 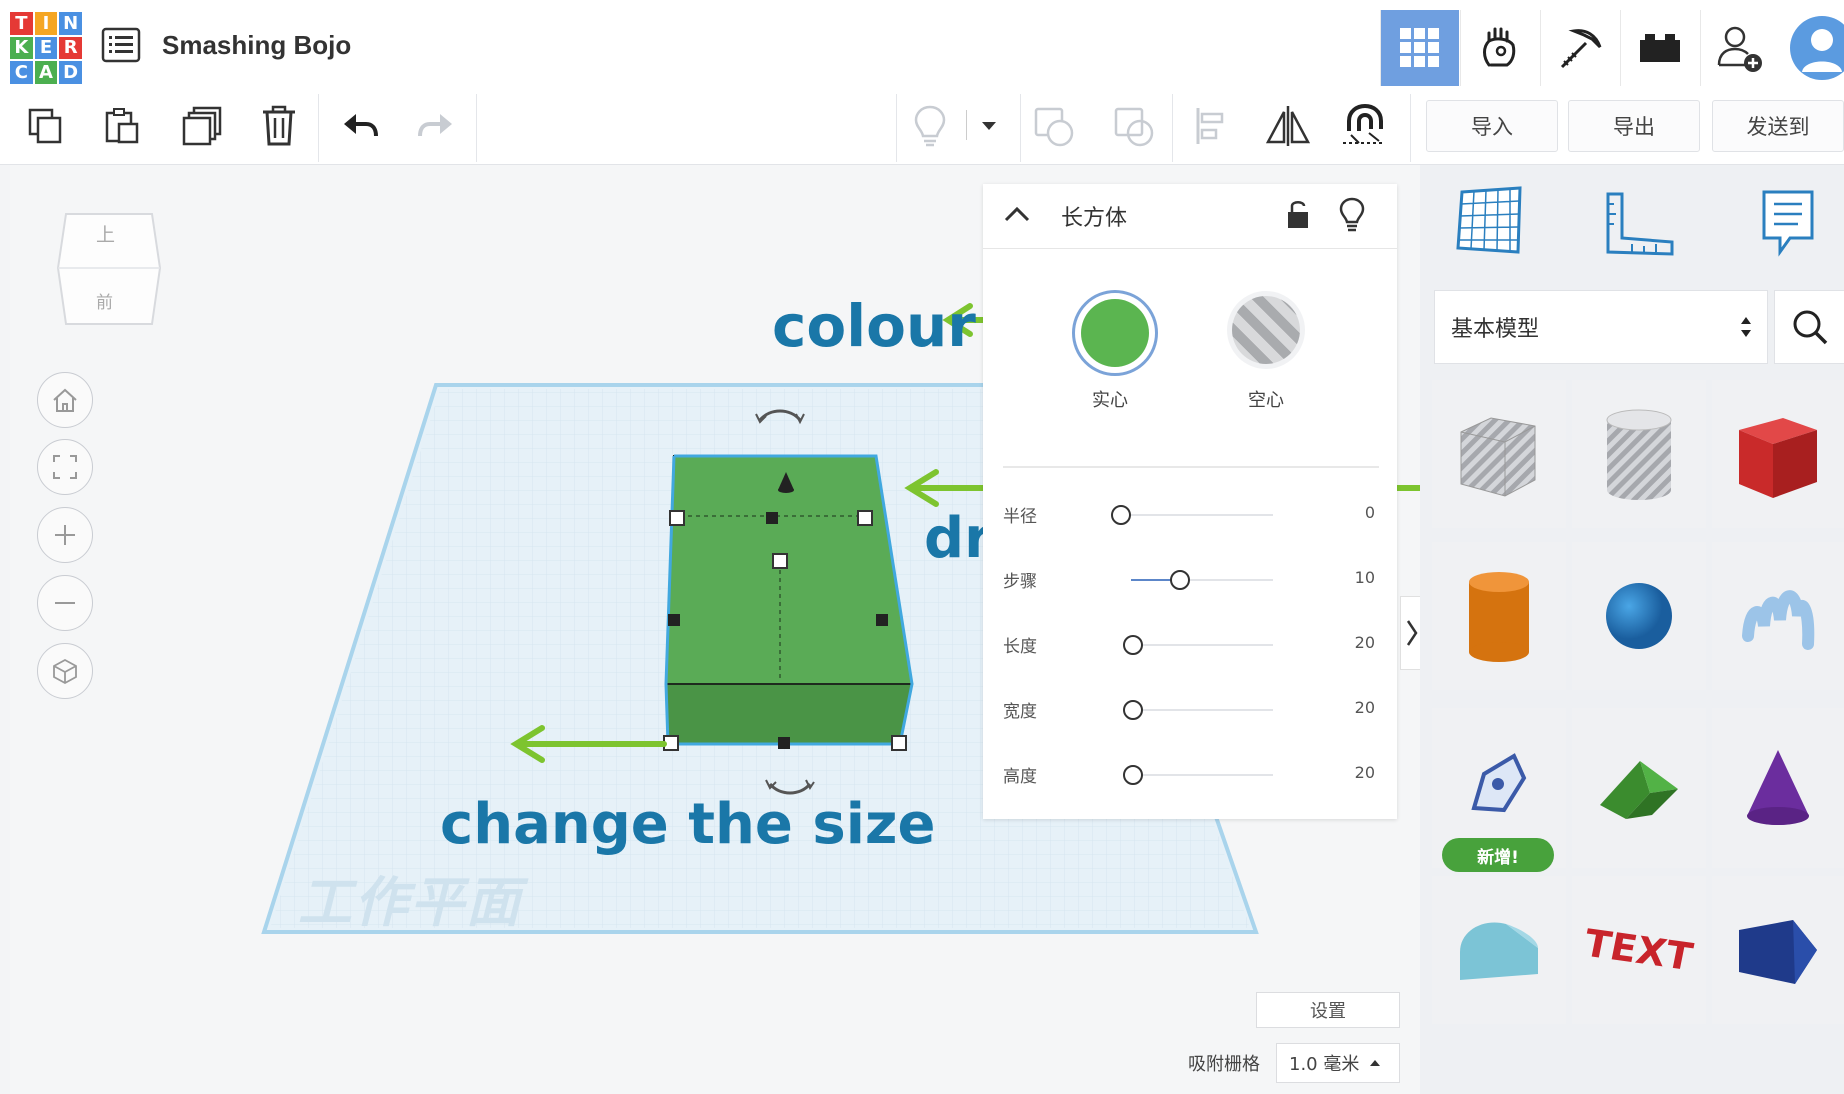 What do you see at coordinates (874, 326) in the screenshot?
I see `annotation-colour: colour` at bounding box center [874, 326].